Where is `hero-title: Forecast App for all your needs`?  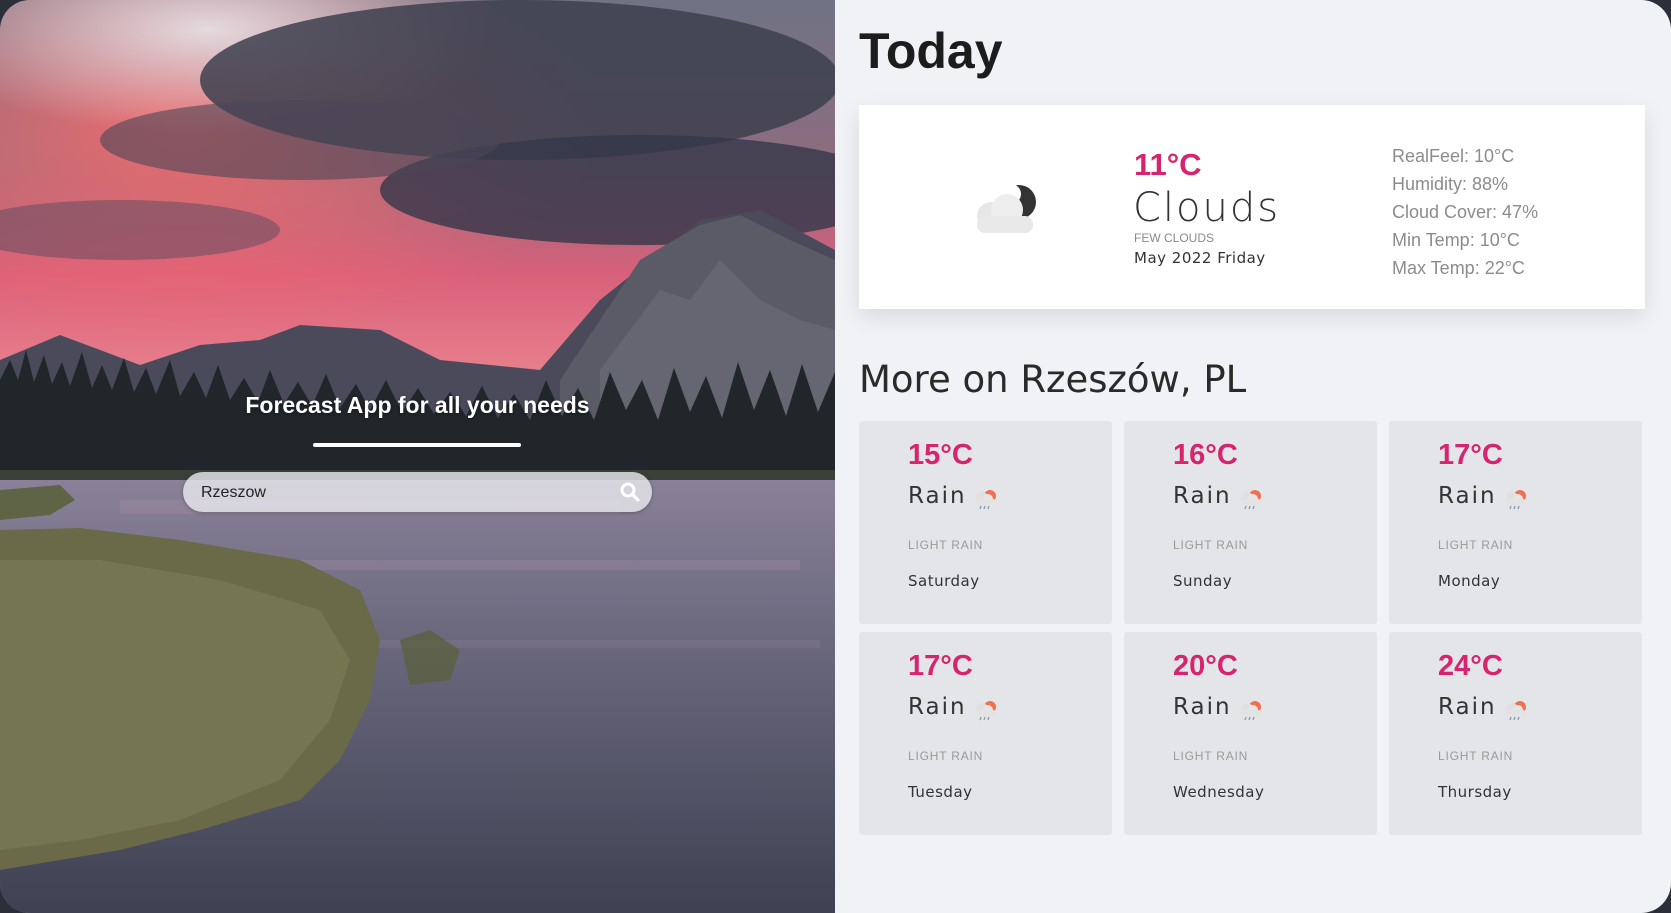 hero-title: Forecast App for all your needs is located at coordinates (417, 405).